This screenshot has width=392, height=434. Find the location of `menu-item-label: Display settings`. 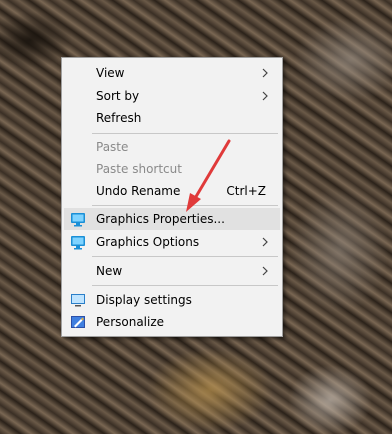

menu-item-label: Display settings is located at coordinates (144, 300).